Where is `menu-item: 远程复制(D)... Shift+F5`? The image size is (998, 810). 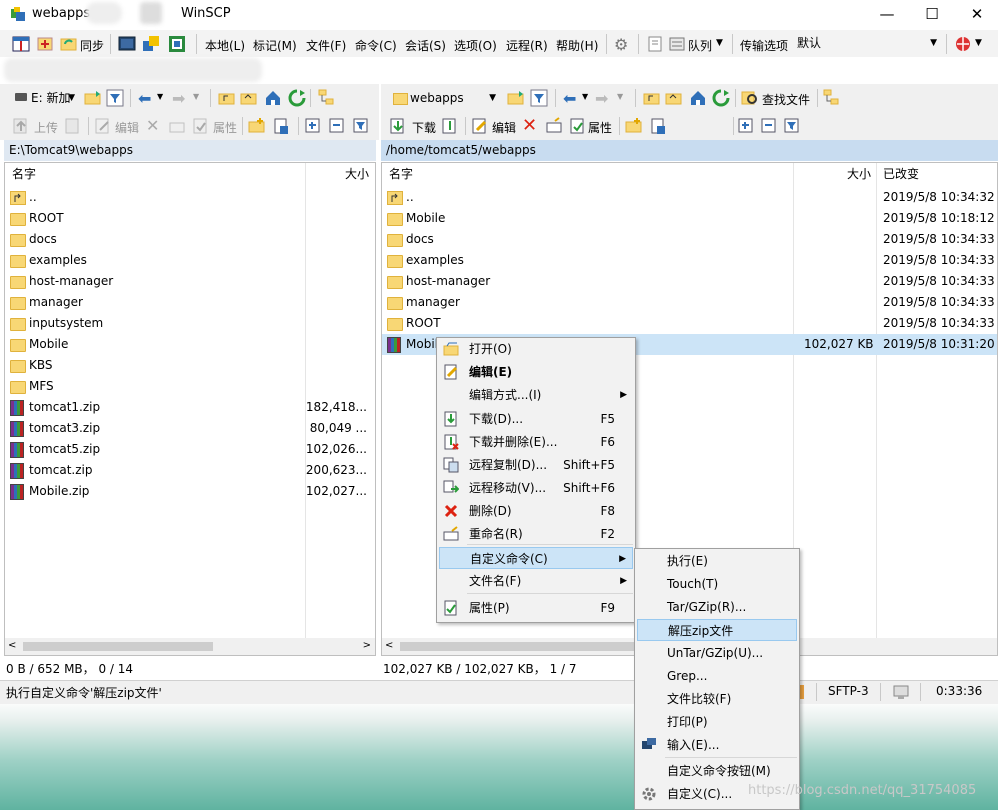
menu-item: 远程复制(D)... Shift+F5 is located at coordinates (536, 465).